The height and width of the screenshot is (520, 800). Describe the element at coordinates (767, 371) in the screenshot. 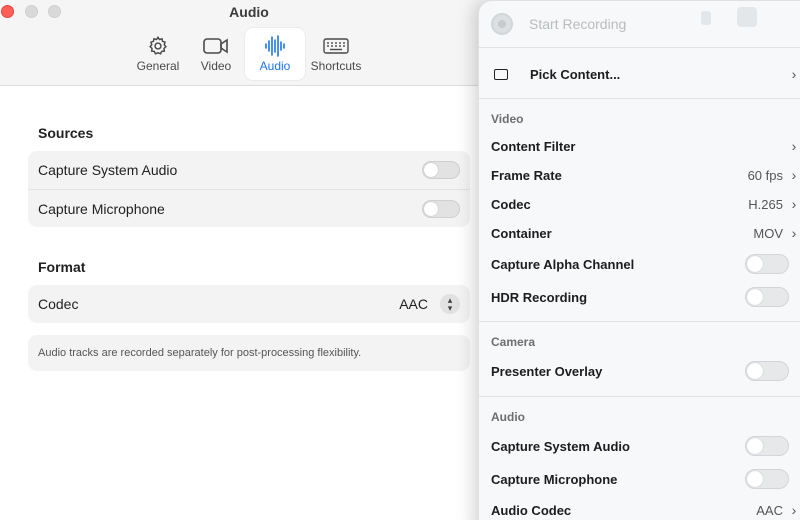

I see `presenter-overlay-toggle` at that location.